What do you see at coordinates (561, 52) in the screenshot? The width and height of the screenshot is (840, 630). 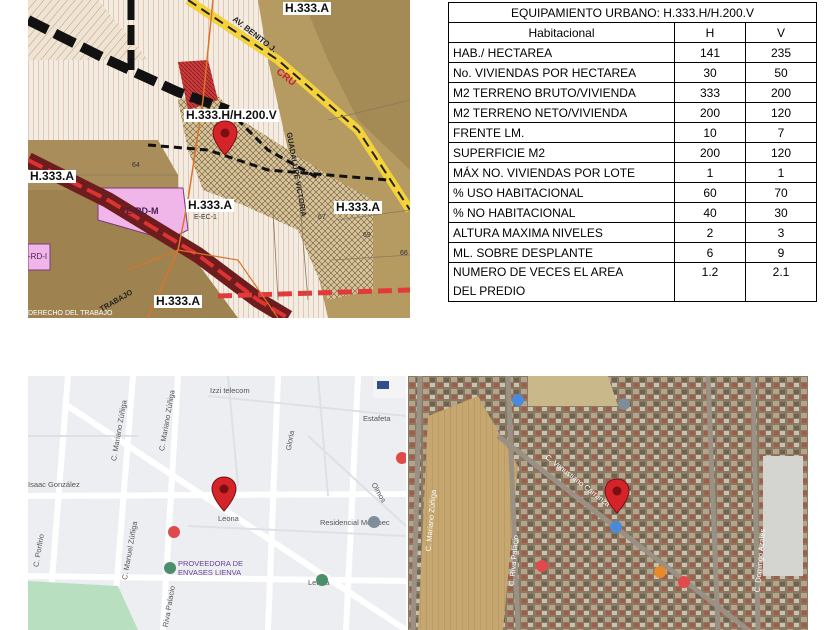 I see `row-label: HAB./ HECTAREA` at bounding box center [561, 52].